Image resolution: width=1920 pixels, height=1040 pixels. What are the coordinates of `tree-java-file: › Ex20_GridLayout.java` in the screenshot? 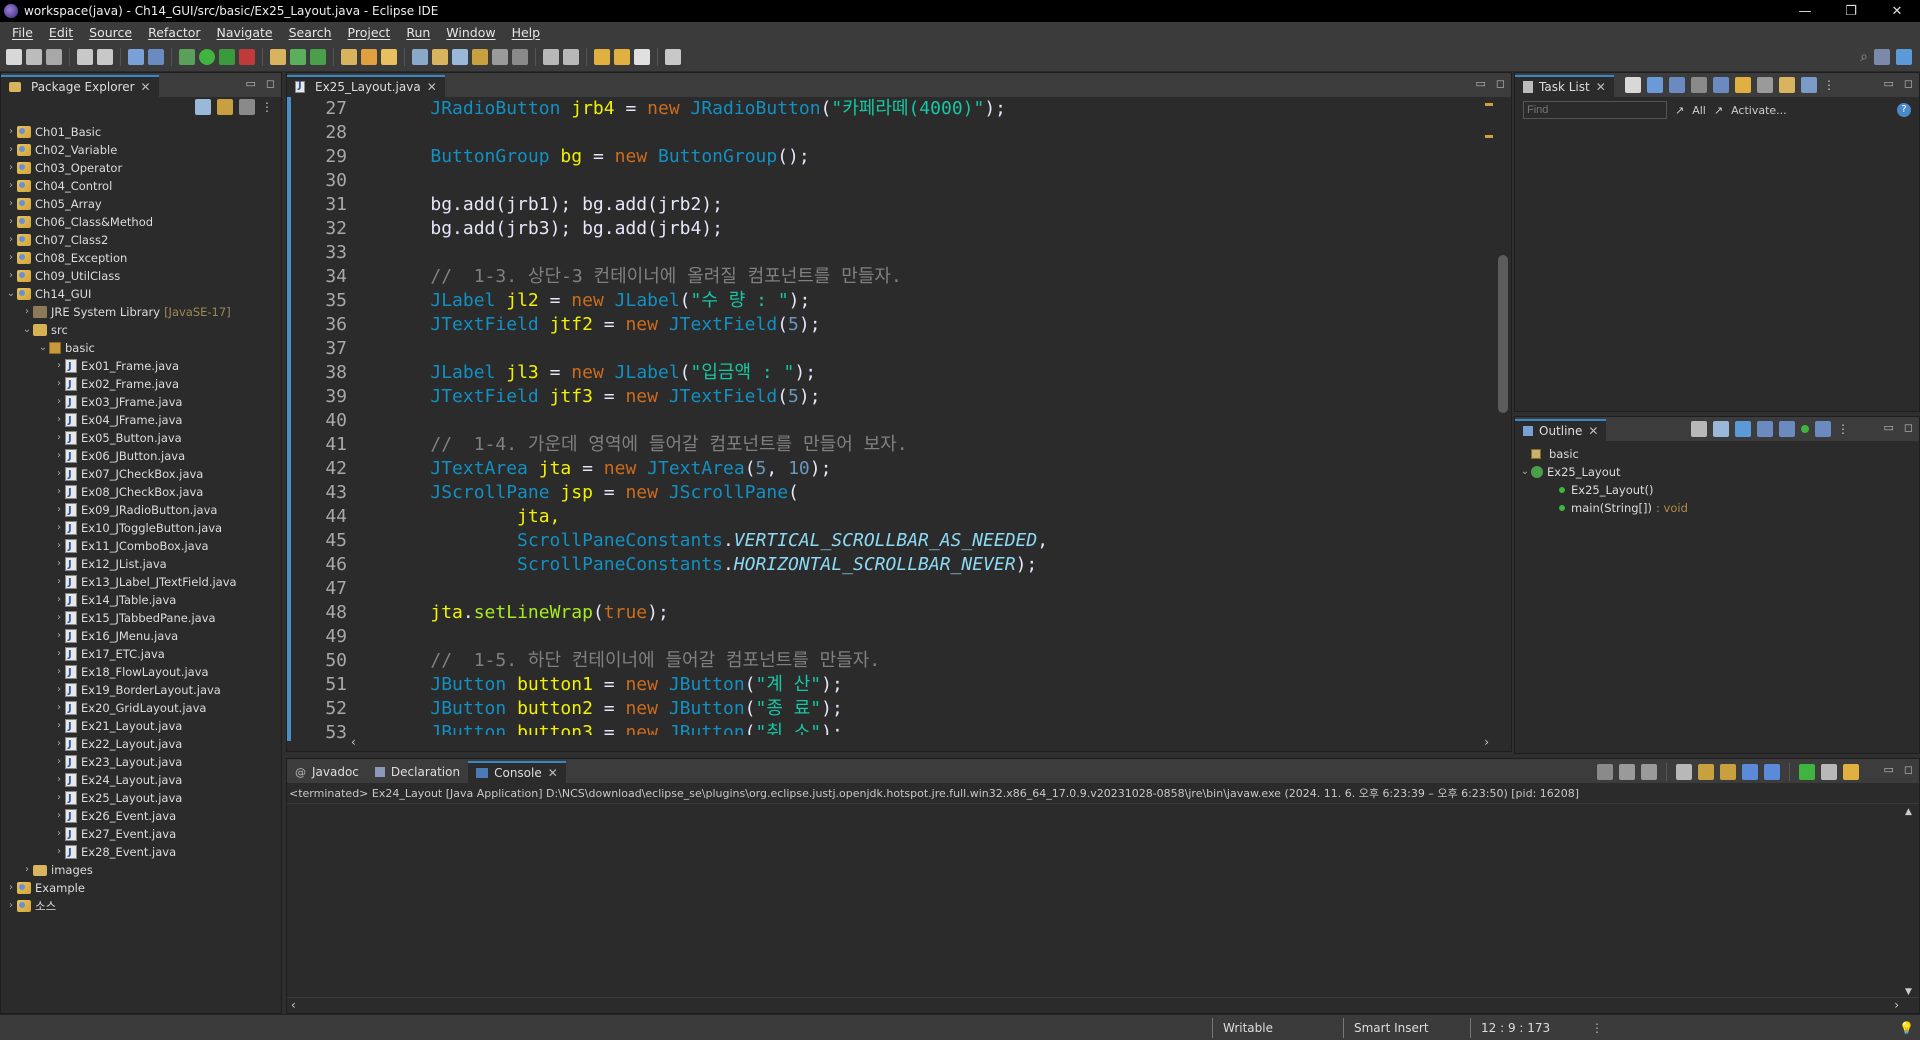 It's located at (143, 708).